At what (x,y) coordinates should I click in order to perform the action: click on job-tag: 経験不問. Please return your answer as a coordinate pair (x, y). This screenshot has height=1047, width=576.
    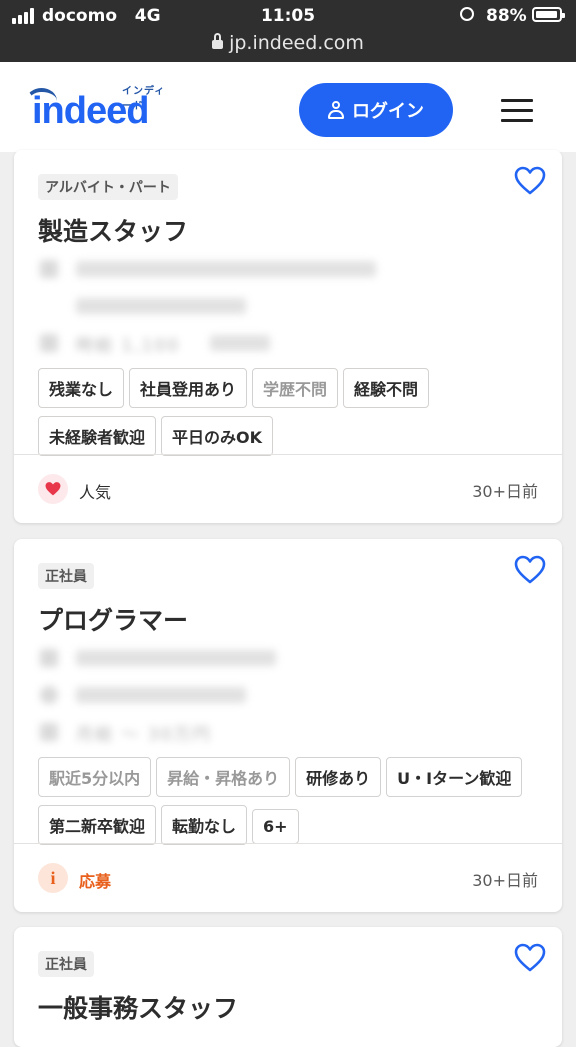
    Looking at the image, I should click on (386, 388).